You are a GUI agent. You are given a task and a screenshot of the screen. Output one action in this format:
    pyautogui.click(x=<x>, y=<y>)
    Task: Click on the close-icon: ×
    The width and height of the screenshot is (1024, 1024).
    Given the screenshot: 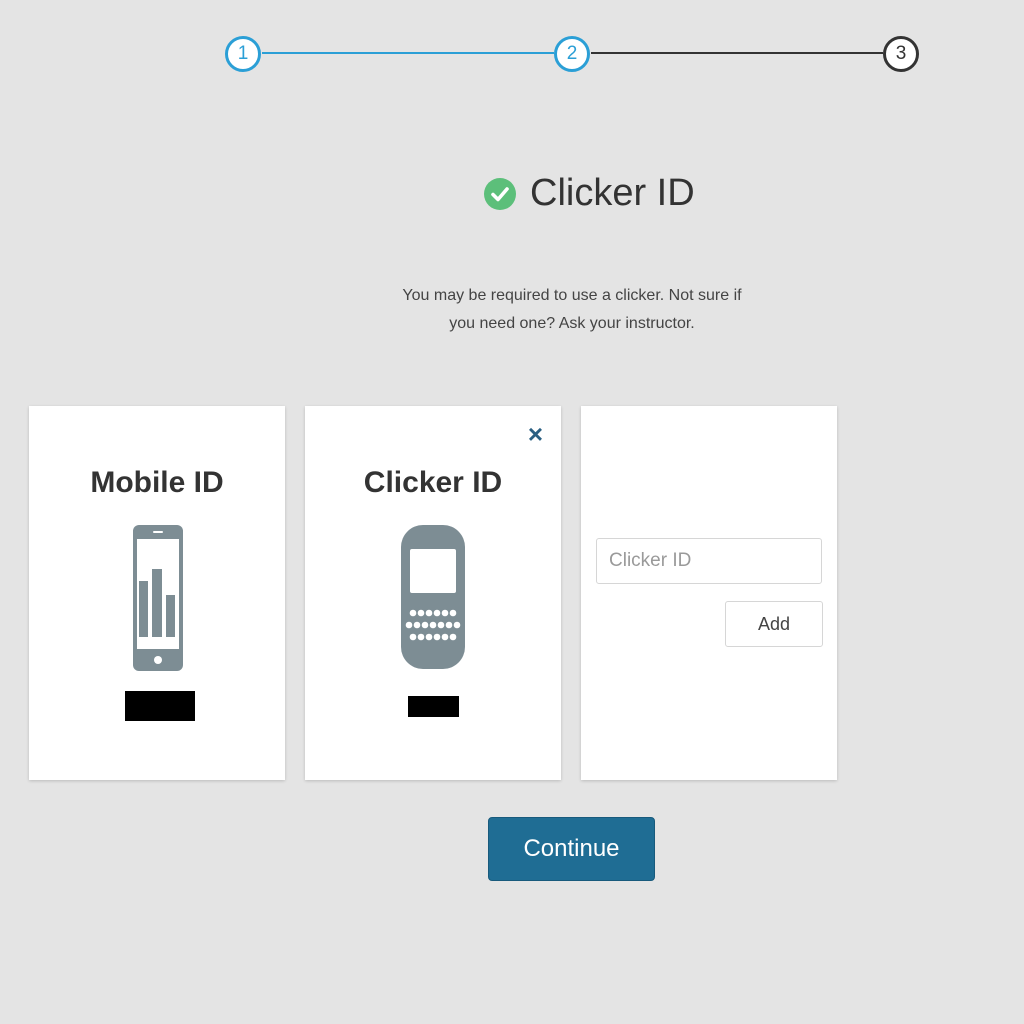 What is the action you would take?
    pyautogui.click(x=535, y=434)
    